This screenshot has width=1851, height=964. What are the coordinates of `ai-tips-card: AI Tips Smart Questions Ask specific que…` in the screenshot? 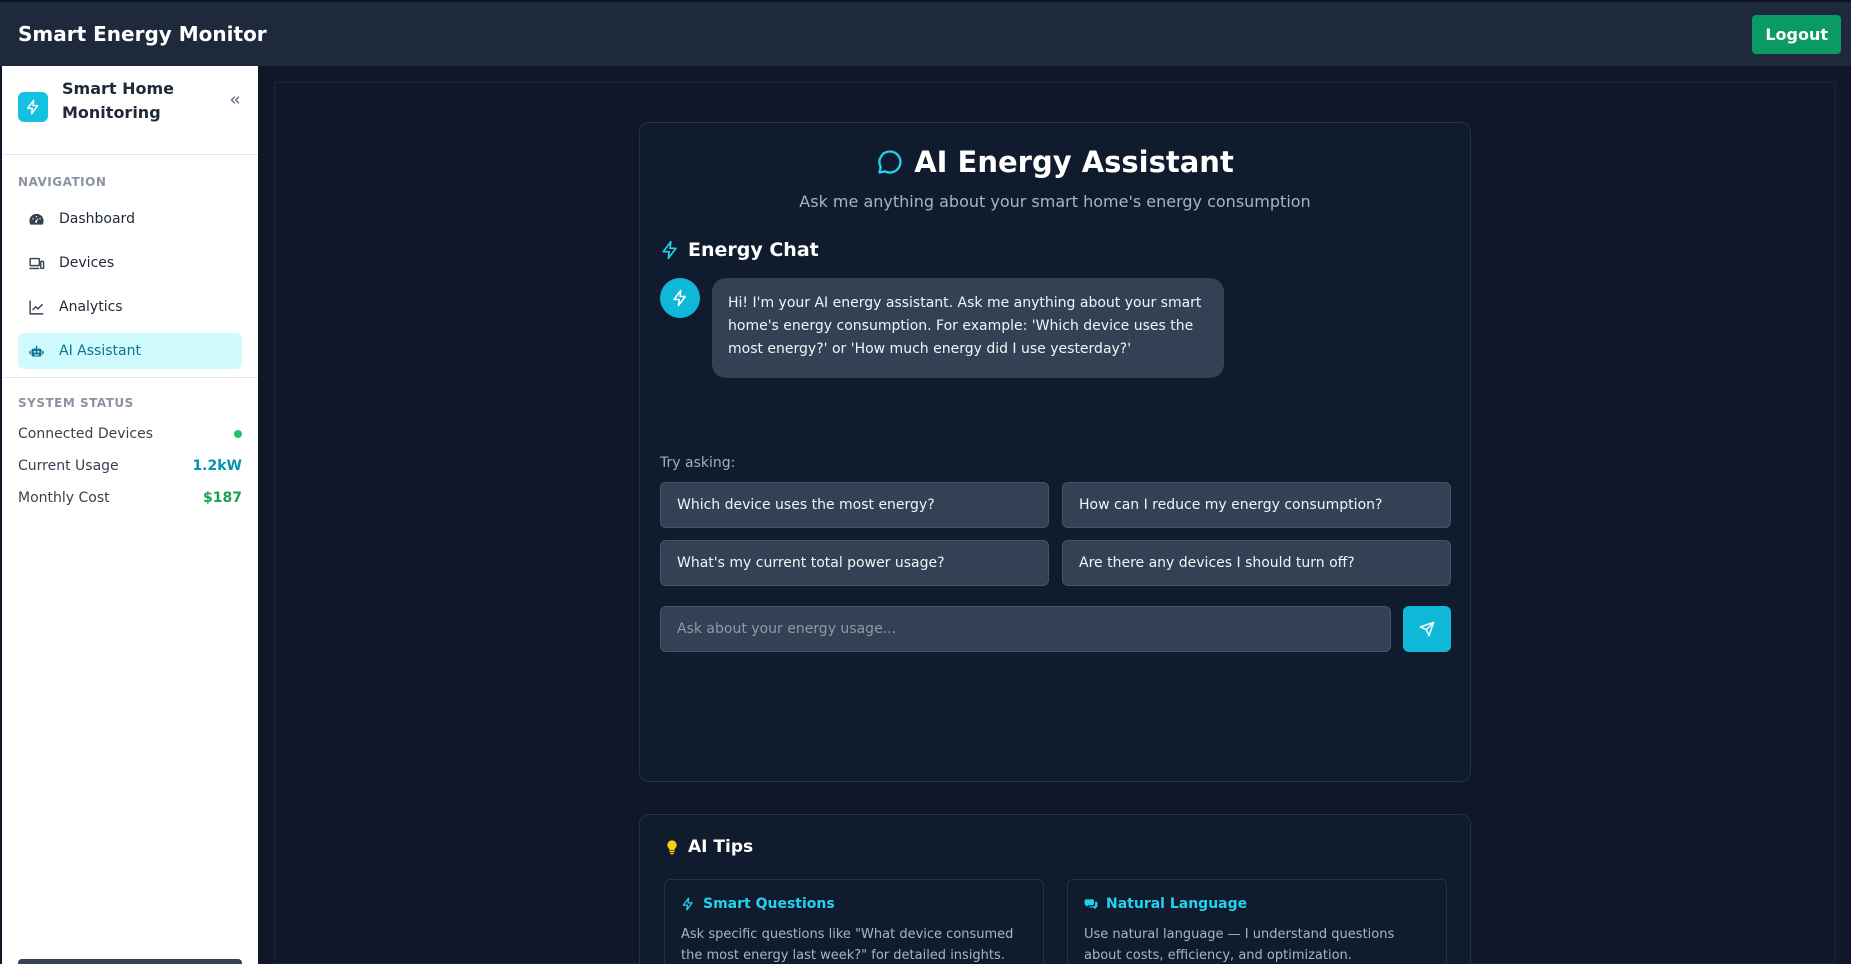 It's located at (1055, 889).